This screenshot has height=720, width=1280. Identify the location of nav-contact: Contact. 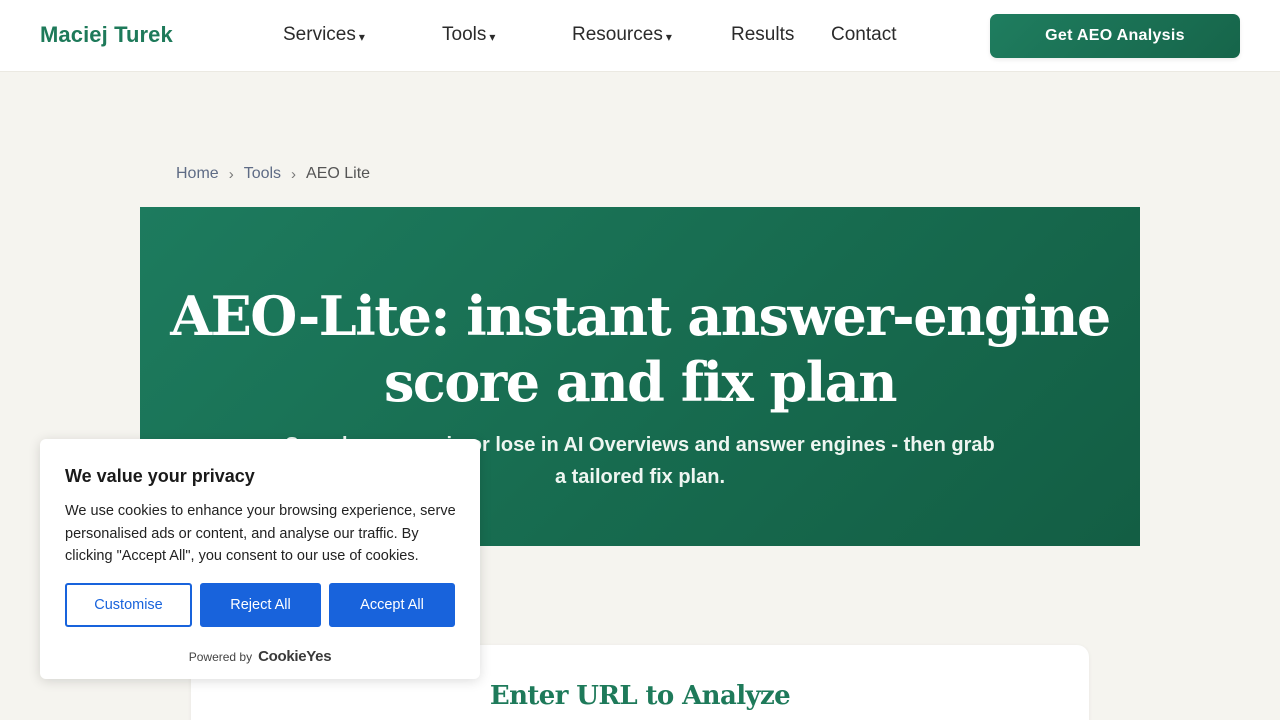
(863, 35).